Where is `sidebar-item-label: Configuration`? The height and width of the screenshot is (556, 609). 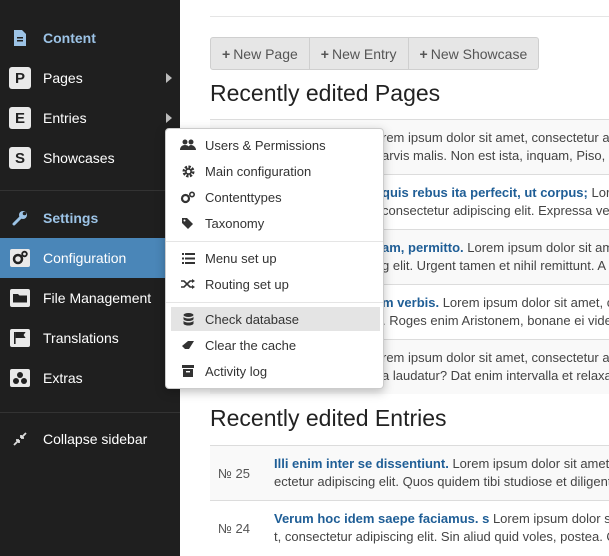 sidebar-item-label: Configuration is located at coordinates (85, 258).